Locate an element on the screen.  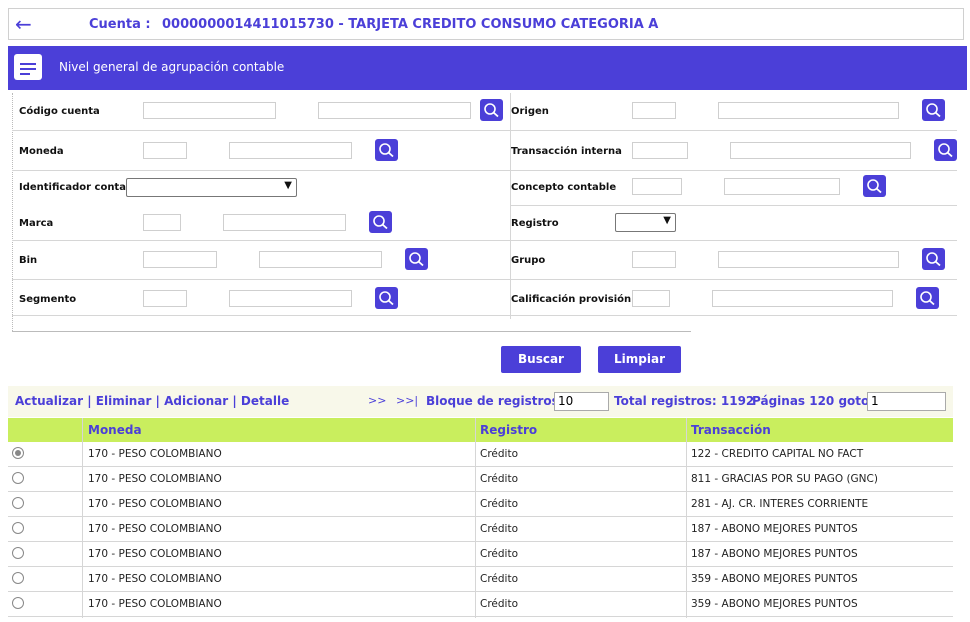
segmento-desc-input is located at coordinates (290, 298).